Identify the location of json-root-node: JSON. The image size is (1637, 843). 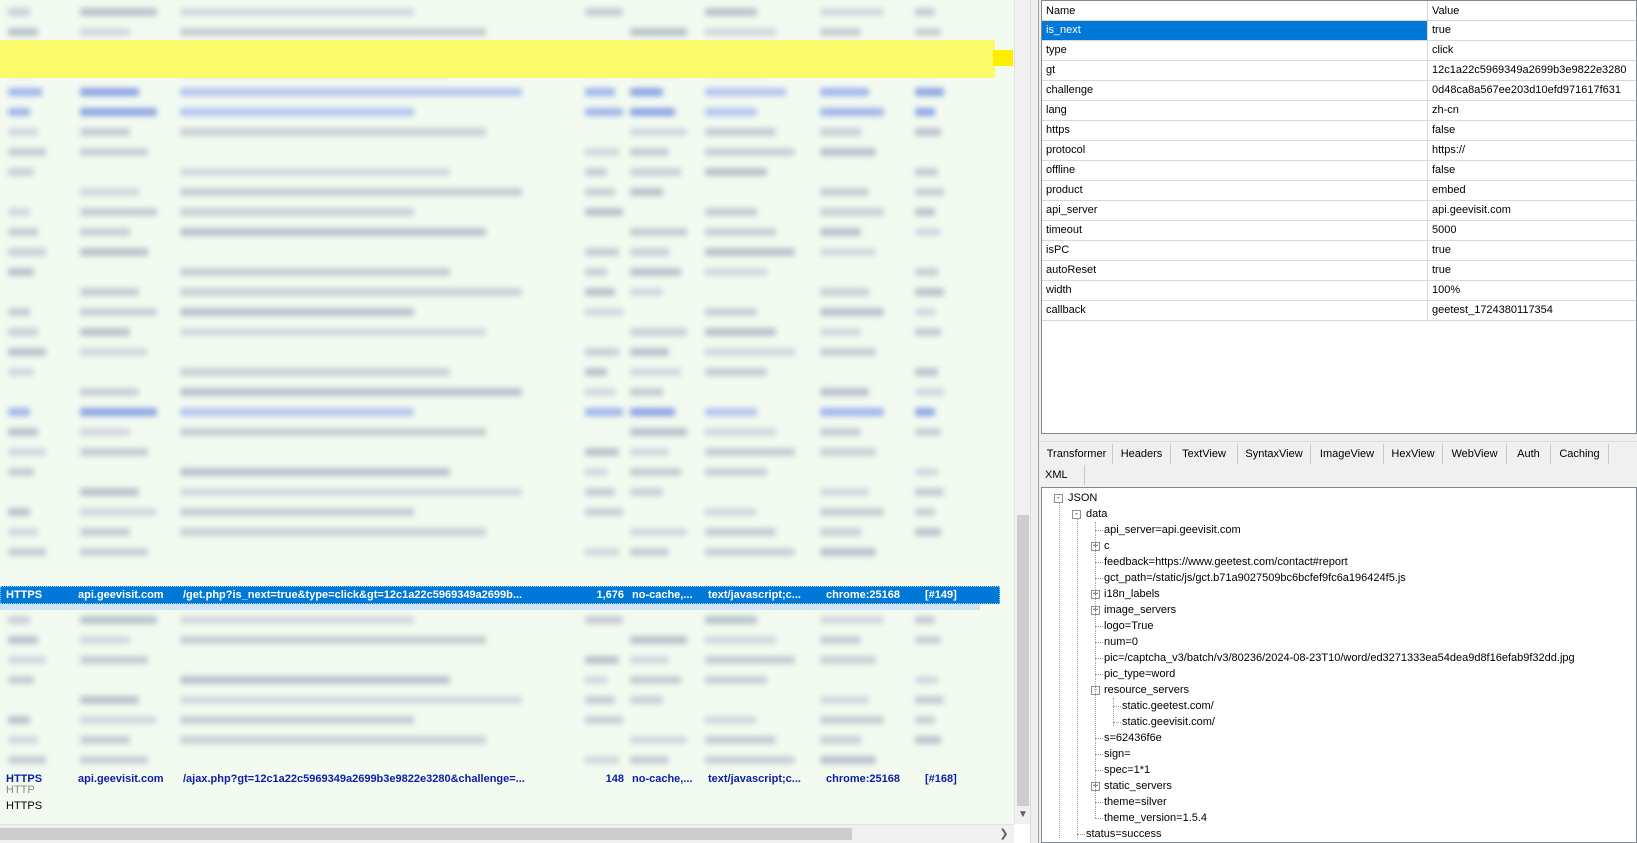
(1082, 498).